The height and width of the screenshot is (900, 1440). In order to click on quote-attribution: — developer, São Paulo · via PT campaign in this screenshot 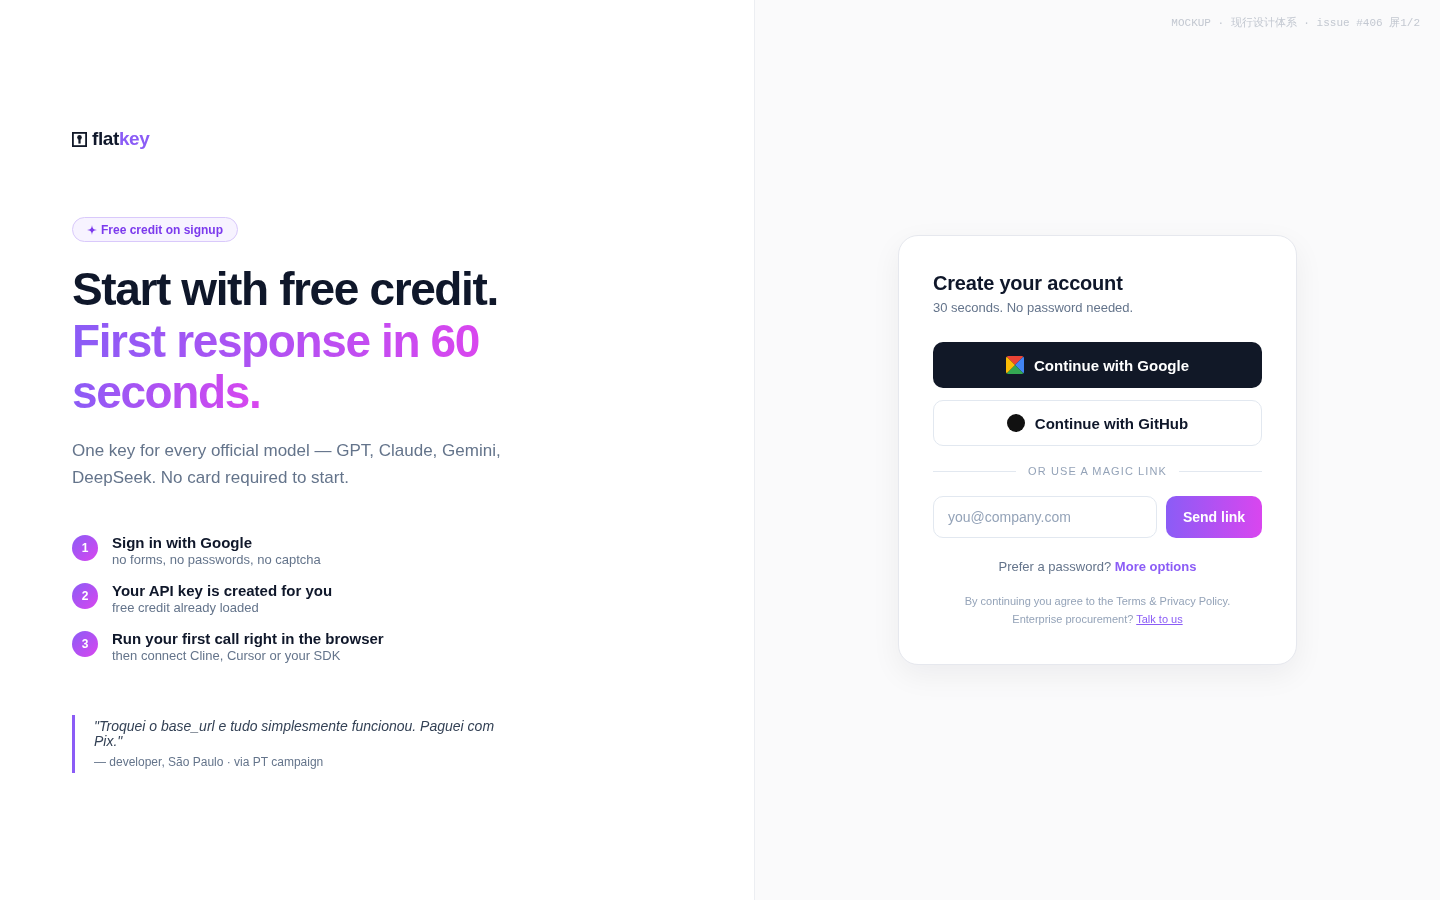, I will do `click(209, 761)`.